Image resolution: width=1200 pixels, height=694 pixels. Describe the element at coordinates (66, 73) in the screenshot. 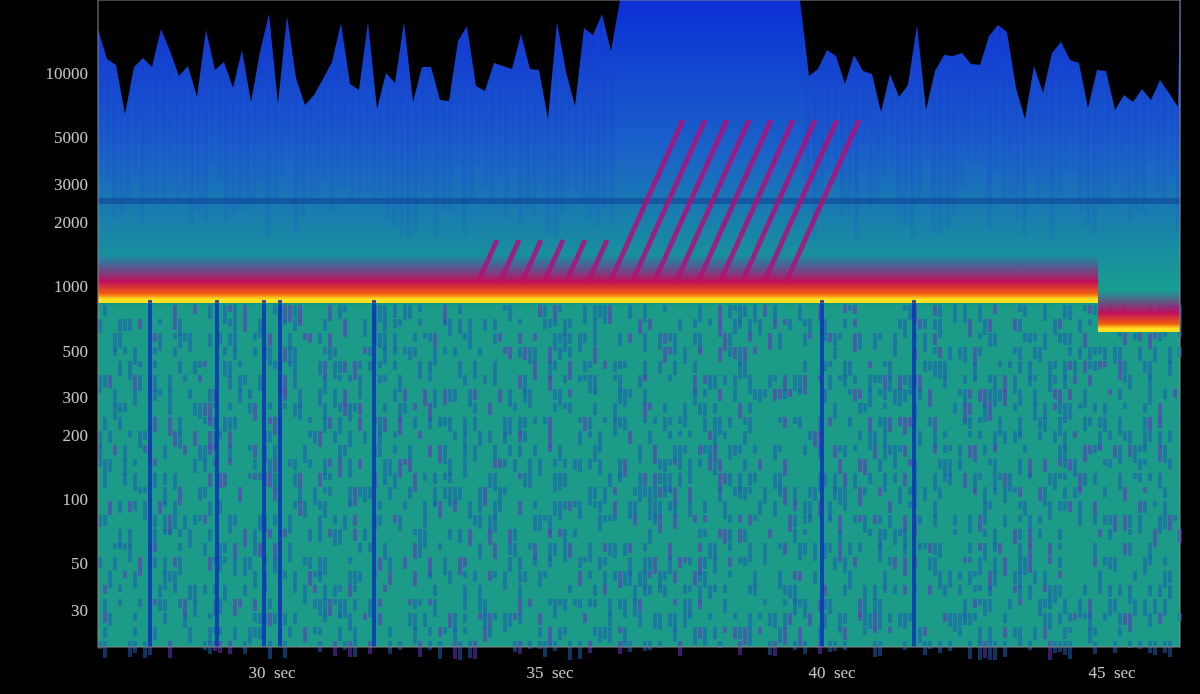

I see `y-tick-label: 10000` at that location.